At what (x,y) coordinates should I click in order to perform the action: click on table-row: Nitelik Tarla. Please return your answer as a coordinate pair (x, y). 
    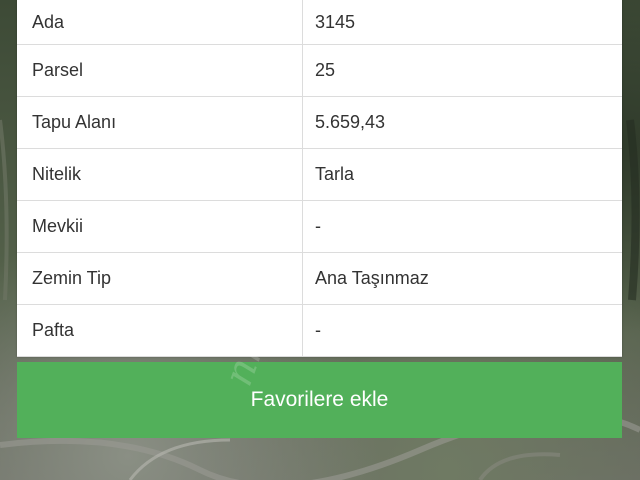
    Looking at the image, I should click on (319, 175).